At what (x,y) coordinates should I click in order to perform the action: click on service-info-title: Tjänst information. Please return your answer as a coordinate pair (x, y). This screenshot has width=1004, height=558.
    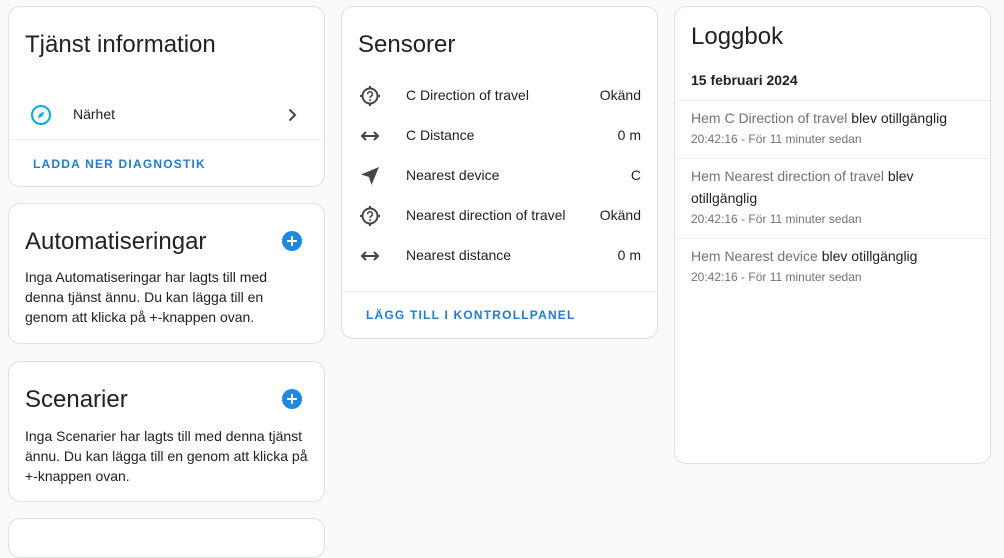
    Looking at the image, I should click on (120, 44).